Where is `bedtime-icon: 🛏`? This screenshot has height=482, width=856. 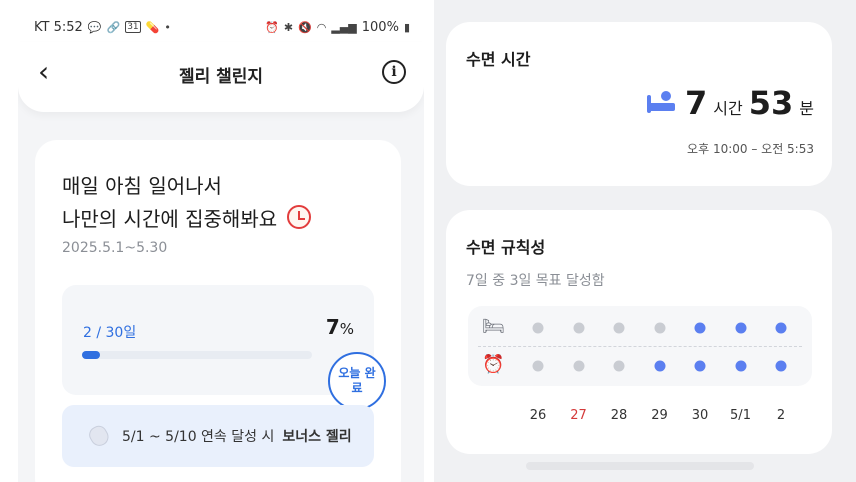 bedtime-icon: 🛏 is located at coordinates (493, 326).